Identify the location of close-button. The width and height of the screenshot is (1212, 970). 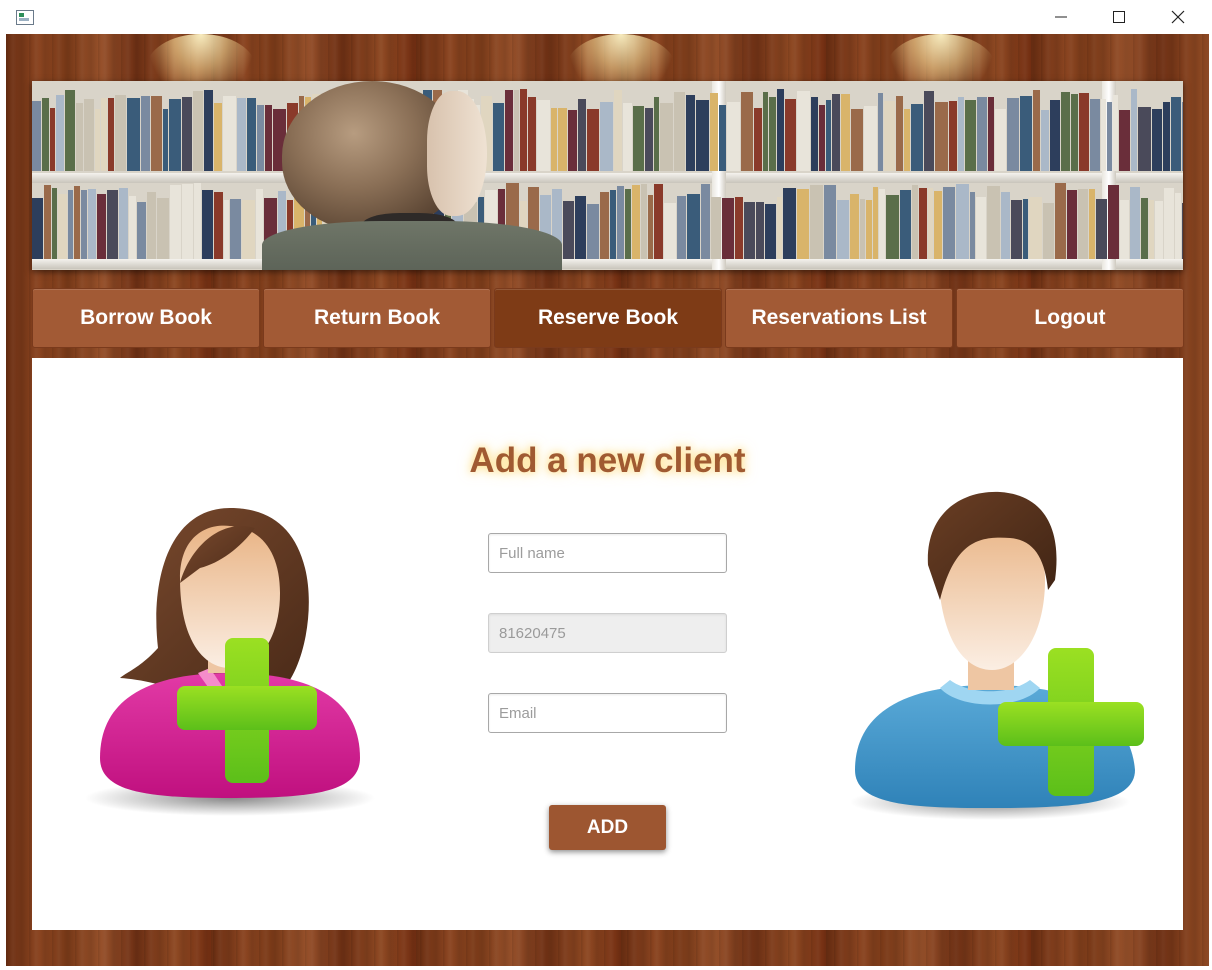
(1178, 17).